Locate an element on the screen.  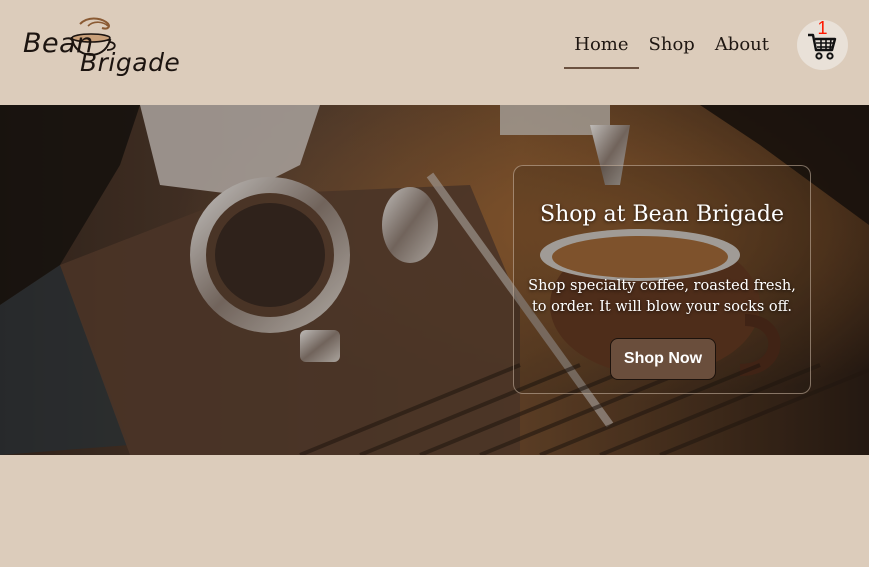
main-nav: Home Shop About is located at coordinates (671, 49).